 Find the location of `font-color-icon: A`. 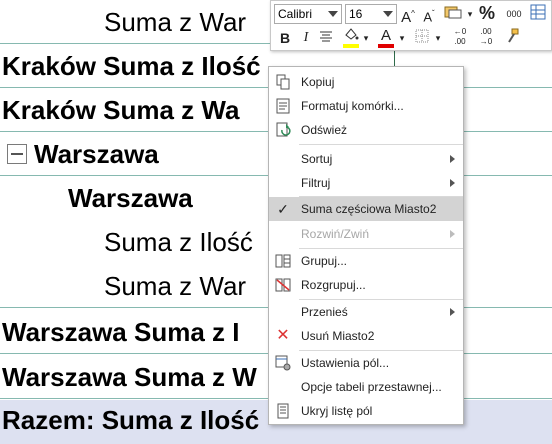

font-color-icon: A is located at coordinates (386, 36).